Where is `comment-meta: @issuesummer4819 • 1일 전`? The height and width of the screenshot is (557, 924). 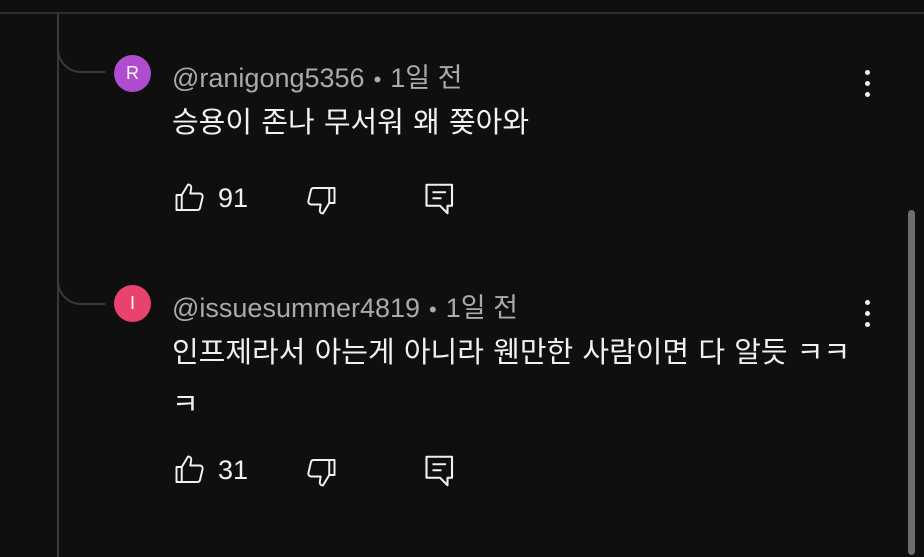 comment-meta: @issuesummer4819 • 1일 전 is located at coordinates (345, 305).